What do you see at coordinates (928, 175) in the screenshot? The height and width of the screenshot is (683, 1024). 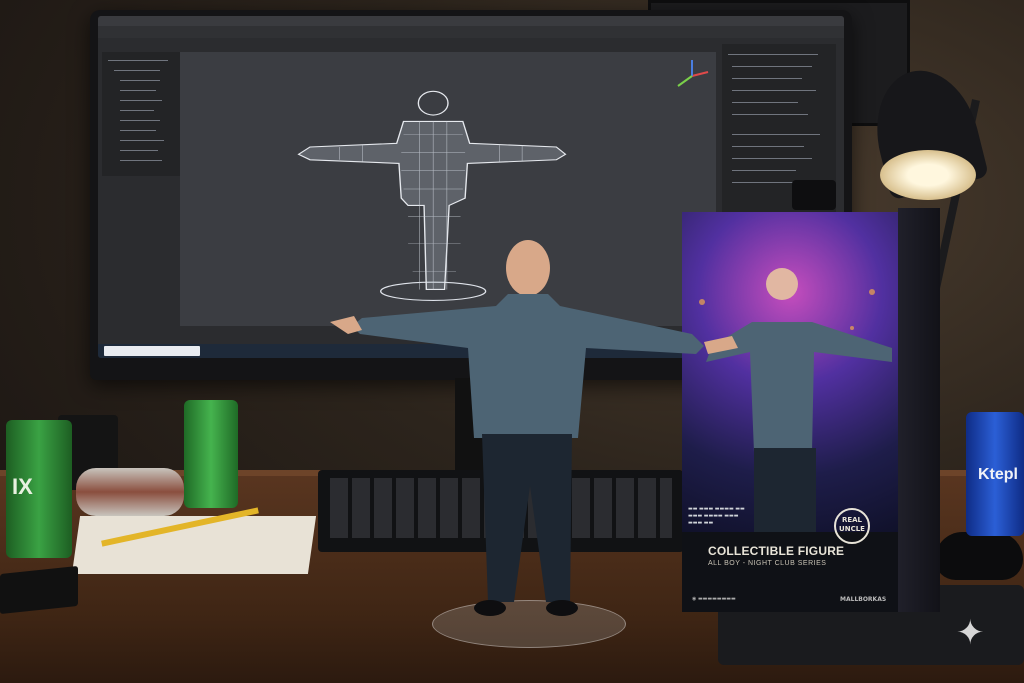 I see `lamp-light` at bounding box center [928, 175].